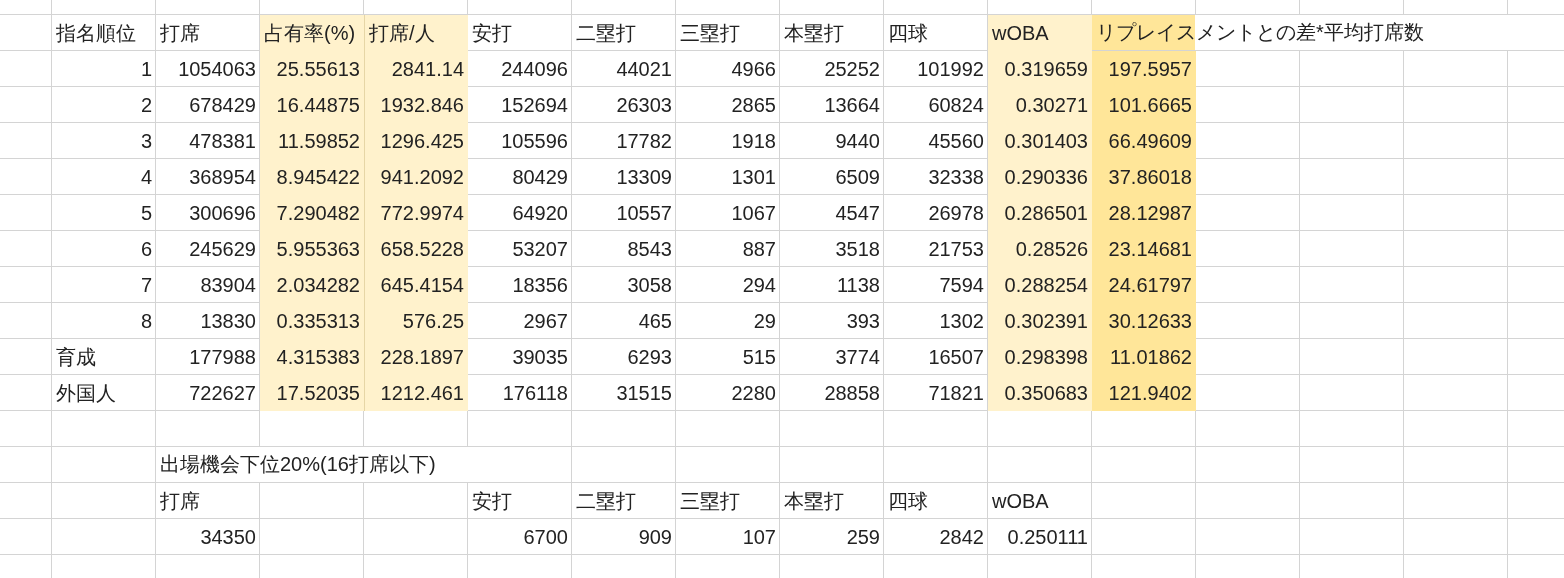  I want to click on column-header: 打席, so click(180, 501).